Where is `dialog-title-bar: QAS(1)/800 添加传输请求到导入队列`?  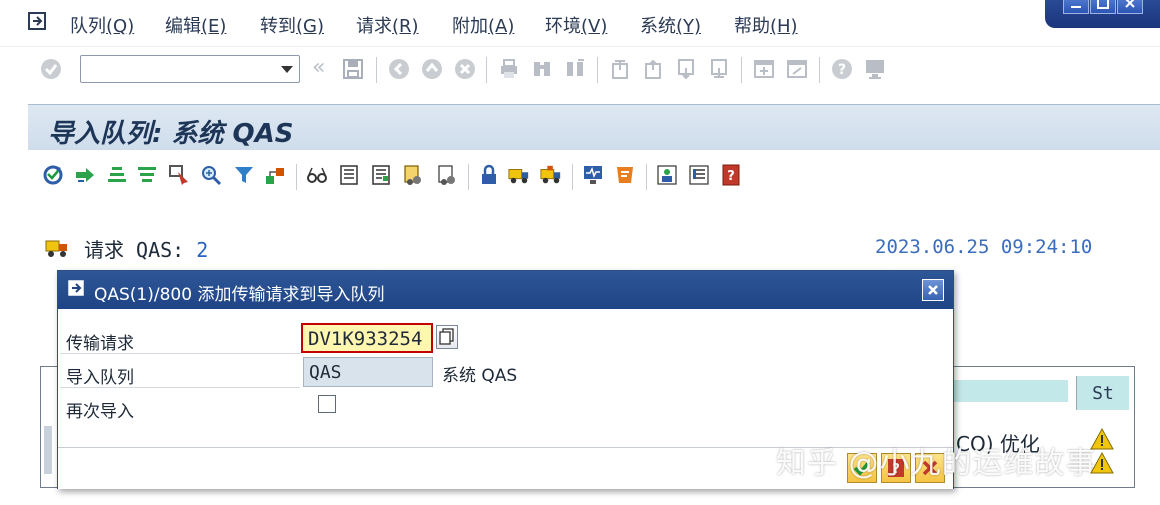
dialog-title-bar: QAS(1)/800 添加传输请求到导入队列 is located at coordinates (505, 290).